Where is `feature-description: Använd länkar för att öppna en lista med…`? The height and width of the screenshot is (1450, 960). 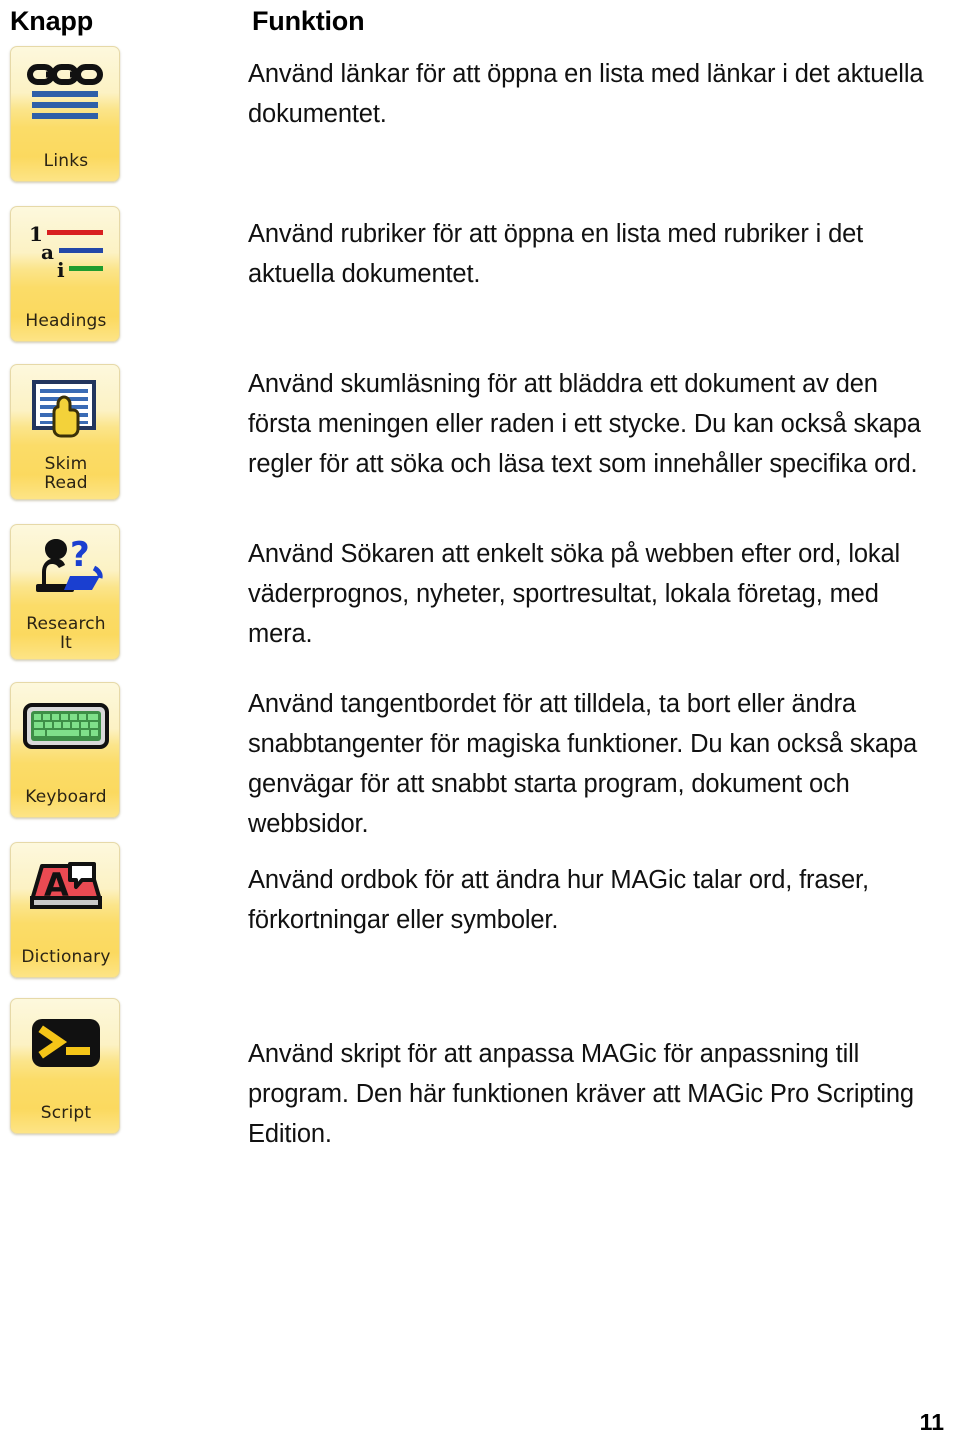
feature-description: Använd länkar för att öppna en lista med… is located at coordinates (589, 94).